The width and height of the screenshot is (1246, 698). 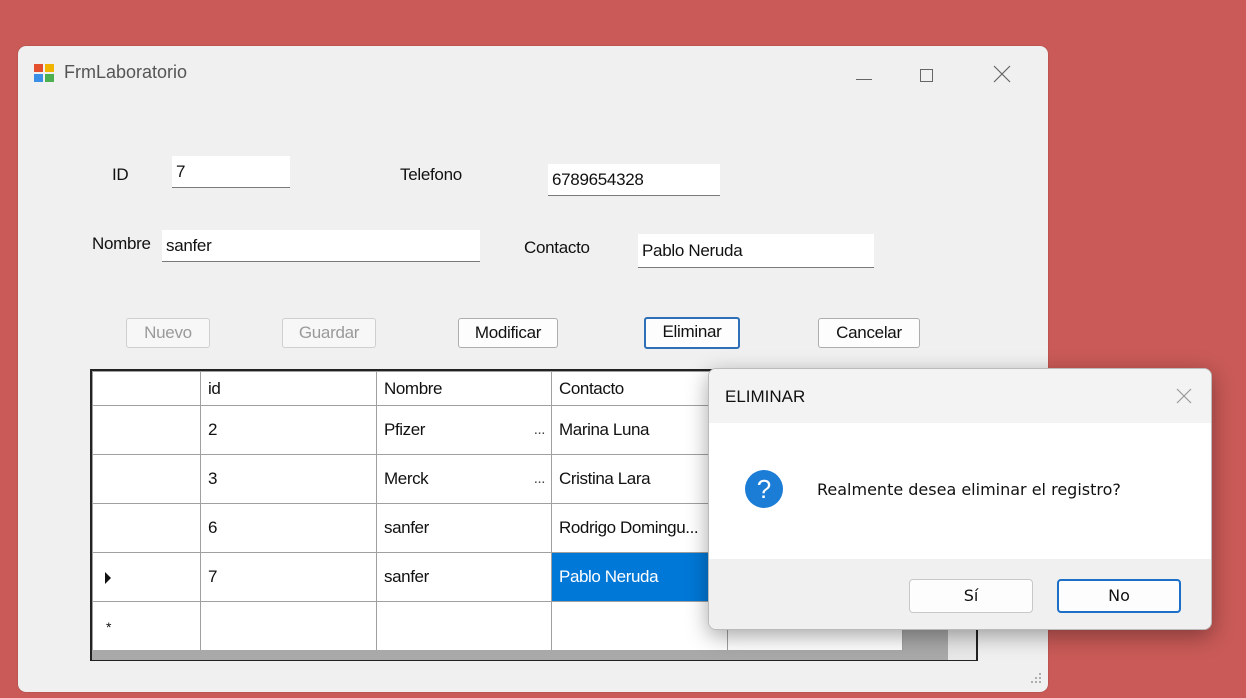 I want to click on new-row-icon: *, so click(x=109, y=627).